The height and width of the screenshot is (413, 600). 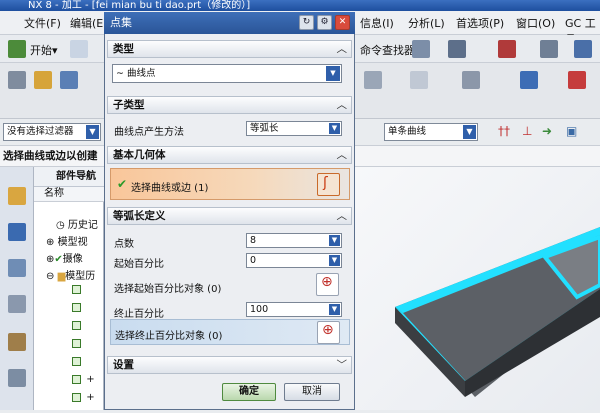 What do you see at coordinates (77, 223) in the screenshot?
I see `tree-row-history: ◷ 历史记` at bounding box center [77, 223].